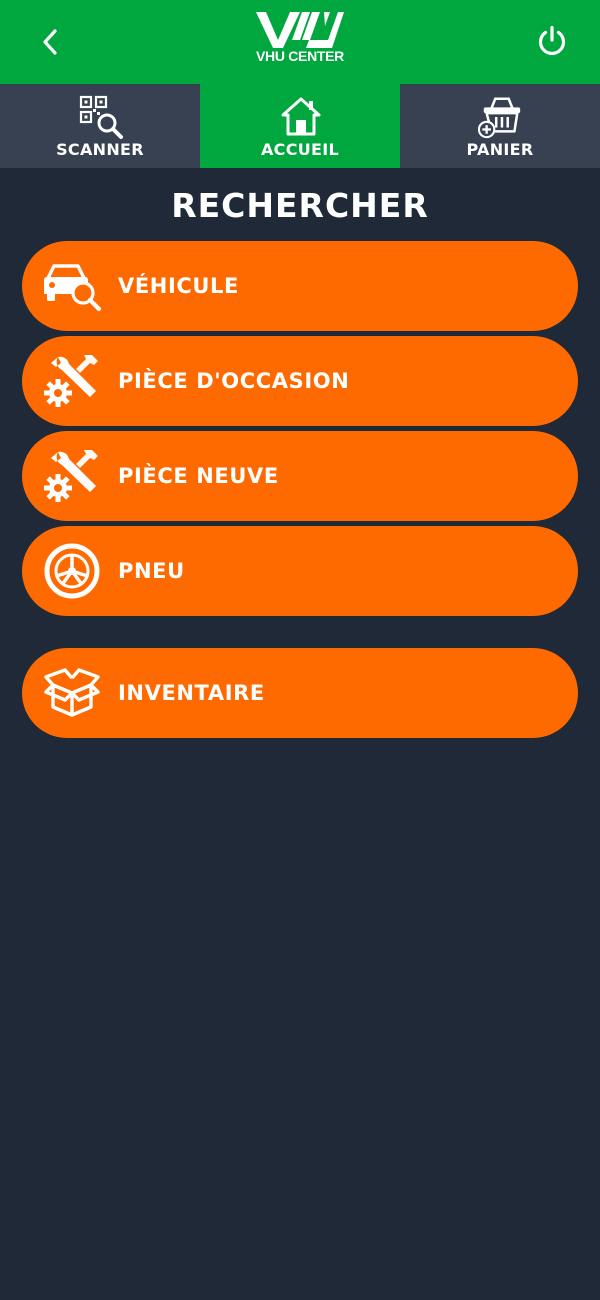 This screenshot has width=600, height=1300. Describe the element at coordinates (300, 30) in the screenshot. I see `vhu-logo-mark-icon` at that location.